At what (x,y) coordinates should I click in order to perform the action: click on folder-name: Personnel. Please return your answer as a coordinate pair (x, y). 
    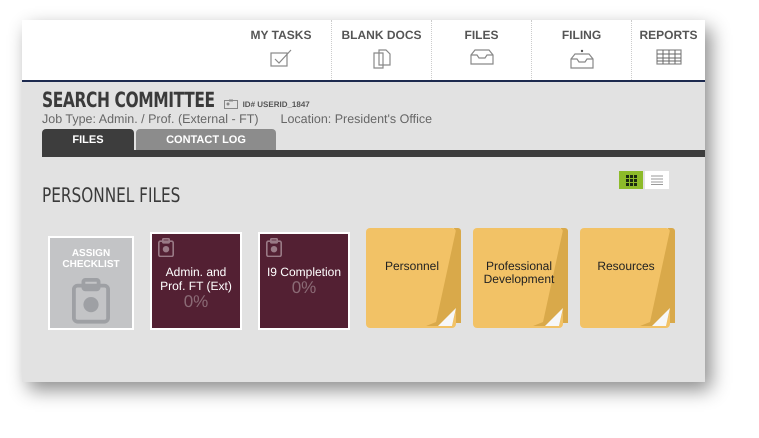
    Looking at the image, I should click on (412, 266).